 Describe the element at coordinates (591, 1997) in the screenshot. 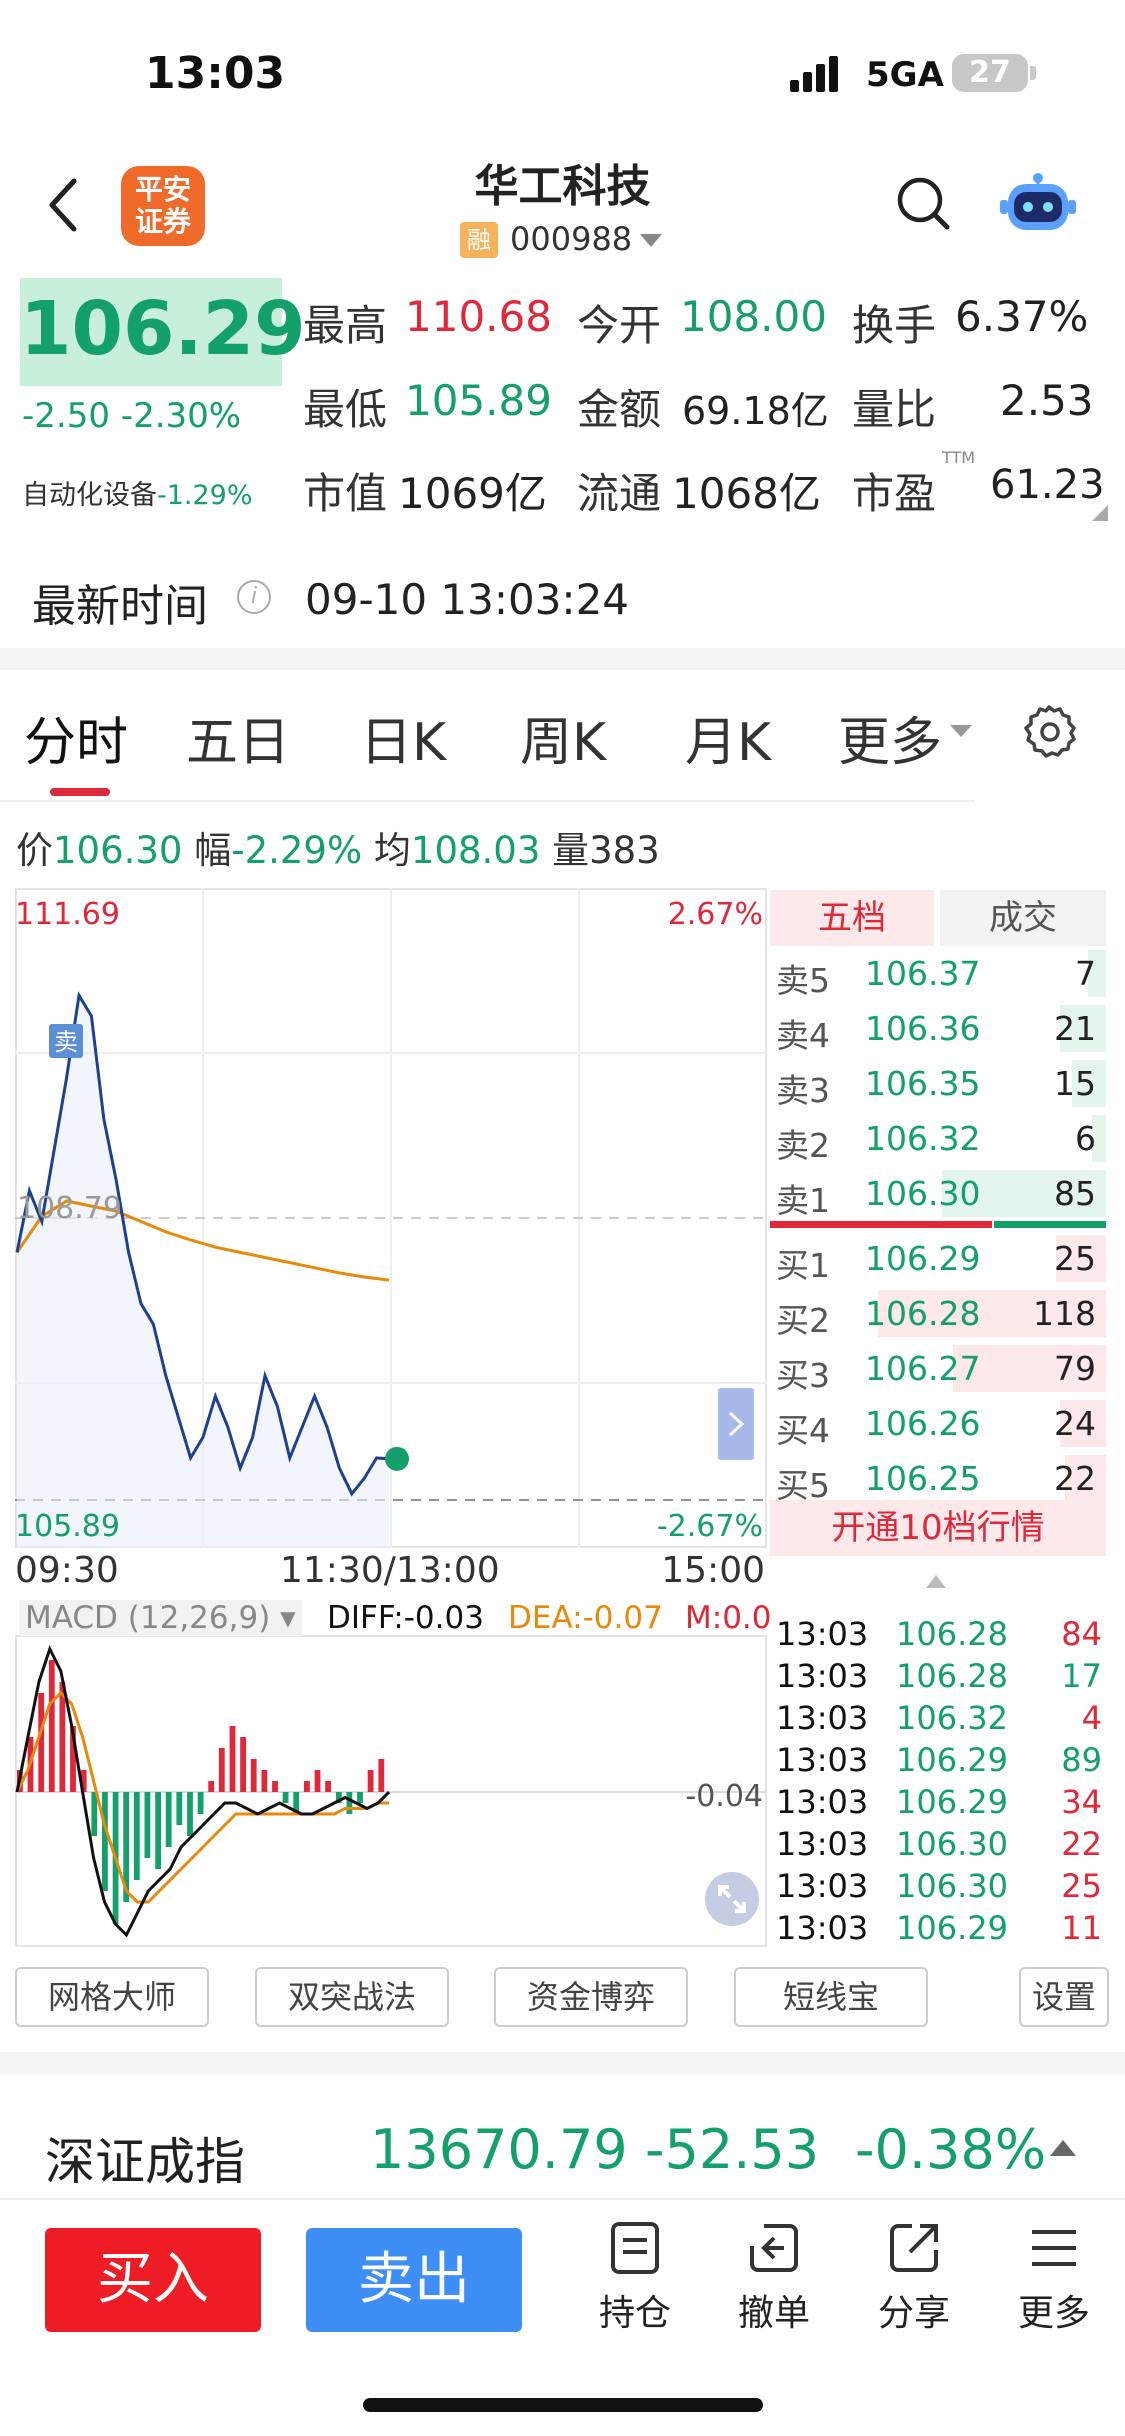

I see `fund-game-button: 资金博弈` at that location.